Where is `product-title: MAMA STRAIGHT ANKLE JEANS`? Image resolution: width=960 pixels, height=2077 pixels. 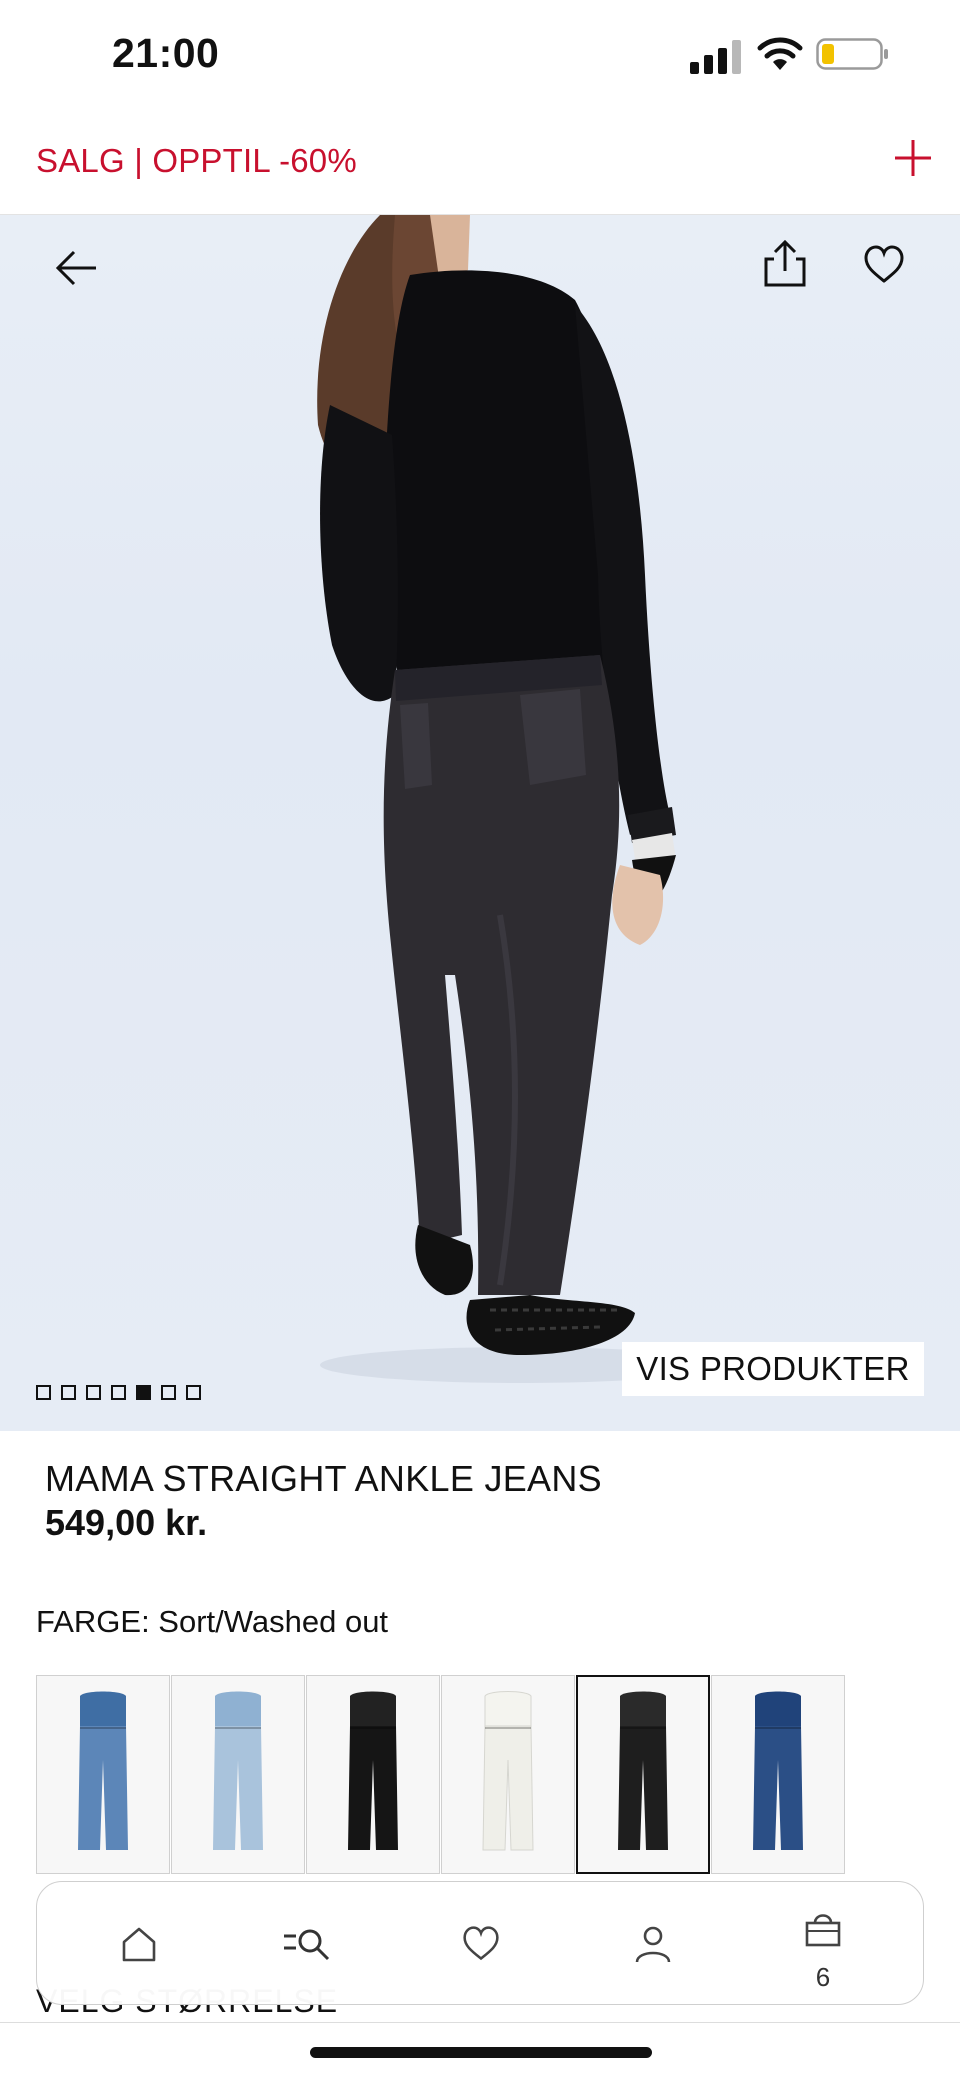 product-title: MAMA STRAIGHT ANKLE JEANS is located at coordinates (323, 1478).